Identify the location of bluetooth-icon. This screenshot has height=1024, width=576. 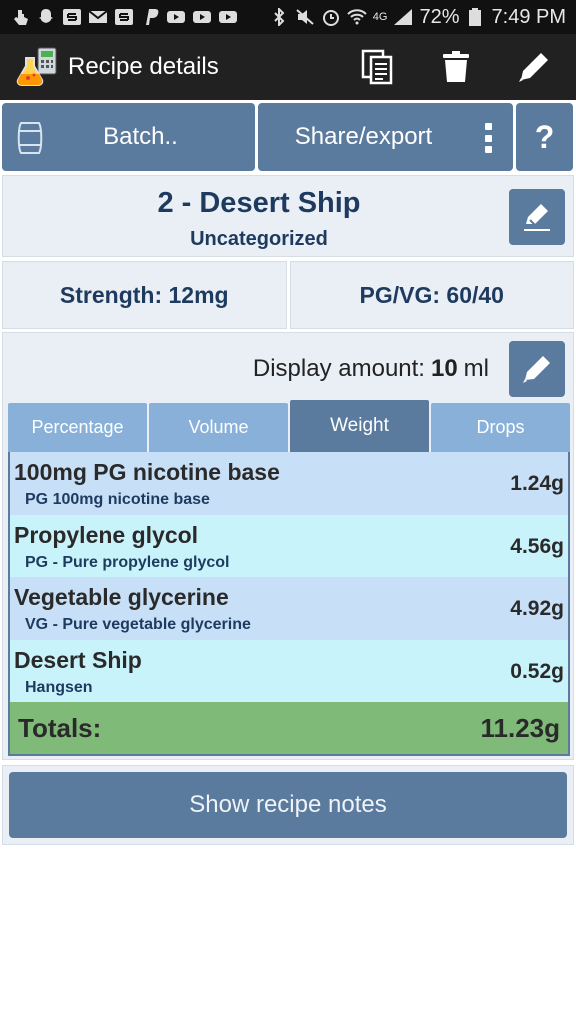
(279, 17).